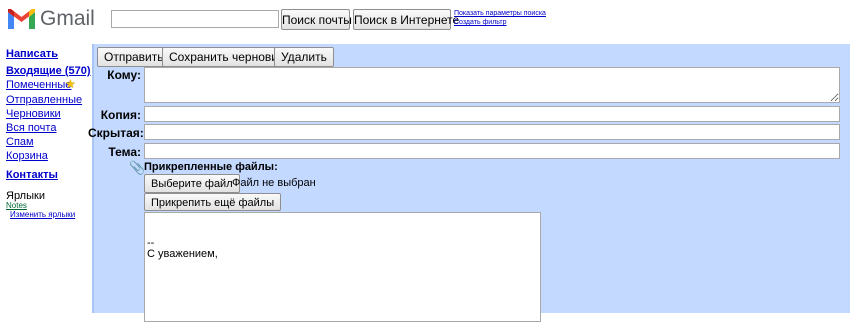 The image size is (850, 322). What do you see at coordinates (406, 19) in the screenshot?
I see `search-web-button: Поиск в Интернете` at bounding box center [406, 19].